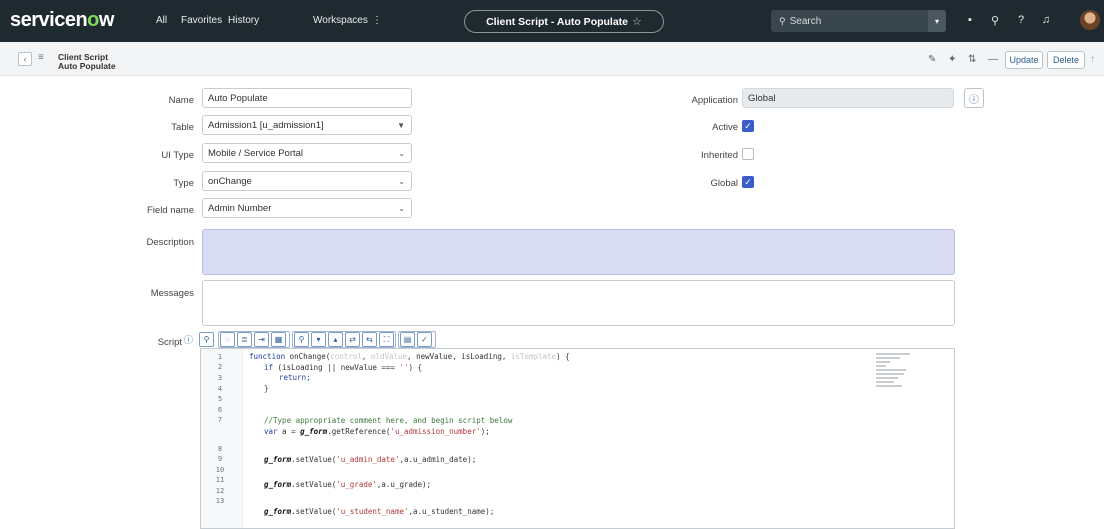 The height and width of the screenshot is (529, 1104). Describe the element at coordinates (261, 339) in the screenshot. I see `indent-icon: ⇥` at that location.